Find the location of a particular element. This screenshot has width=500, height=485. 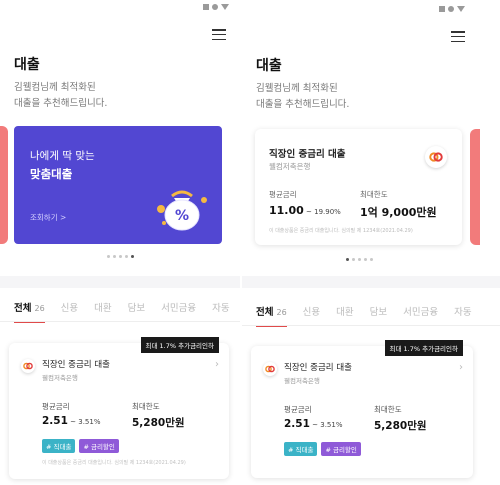

featured-rate-range: ~ 19.90% is located at coordinates (322, 212).